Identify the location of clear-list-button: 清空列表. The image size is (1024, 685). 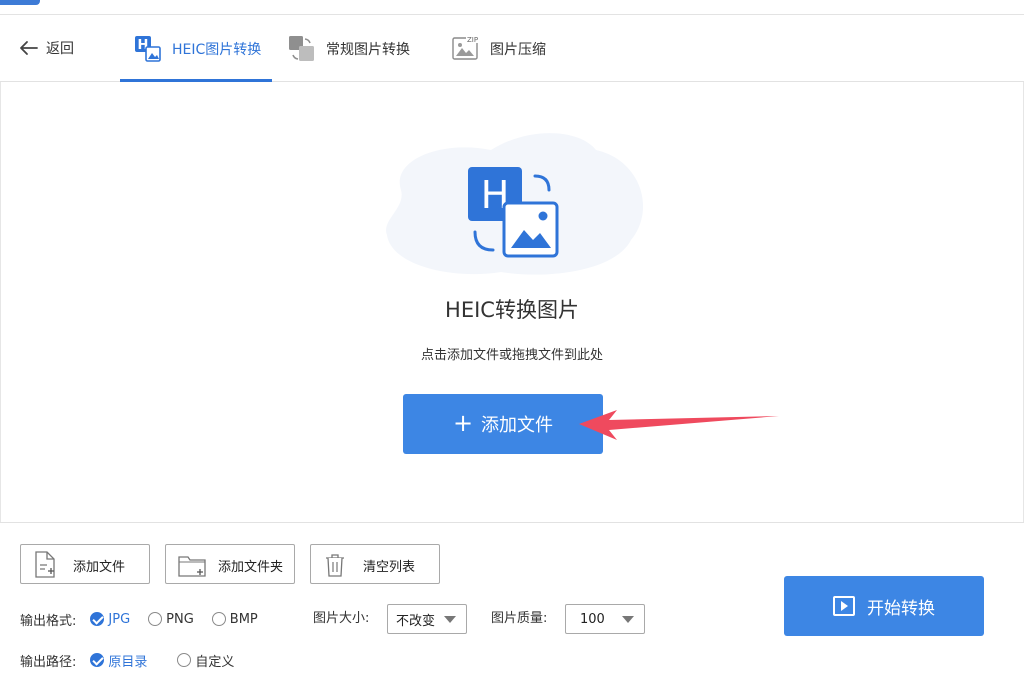
(375, 564).